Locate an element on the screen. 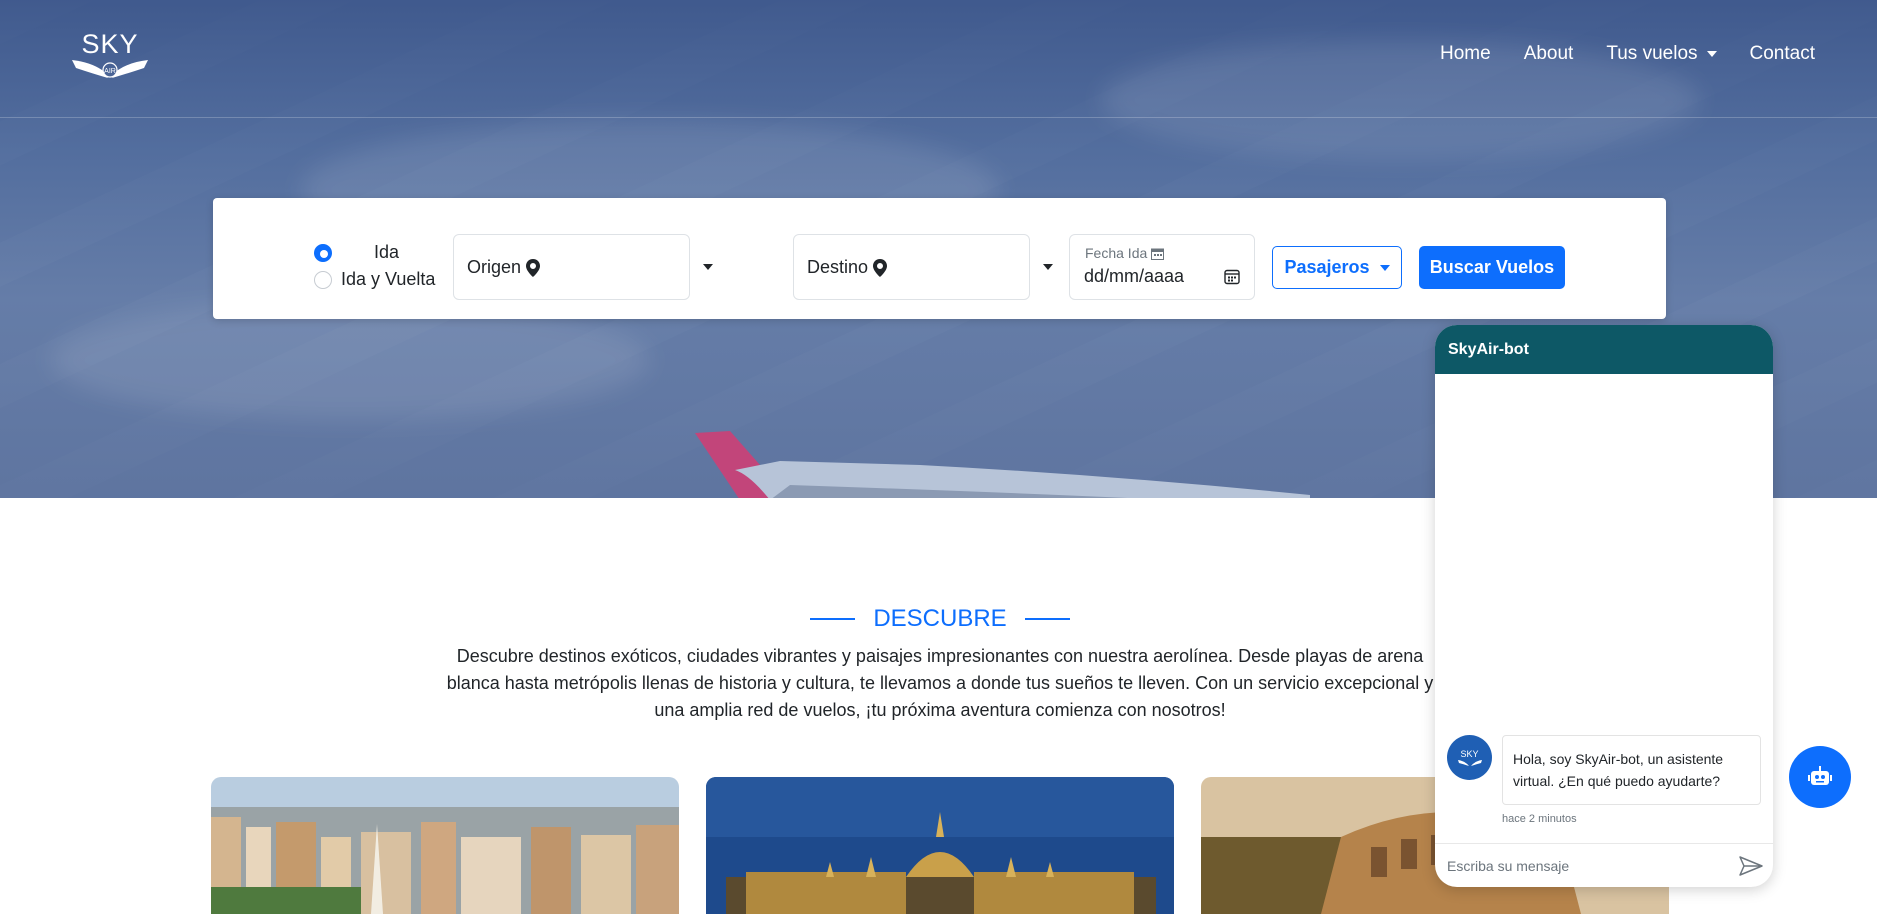  calendar-icon is located at coordinates (1232, 276).